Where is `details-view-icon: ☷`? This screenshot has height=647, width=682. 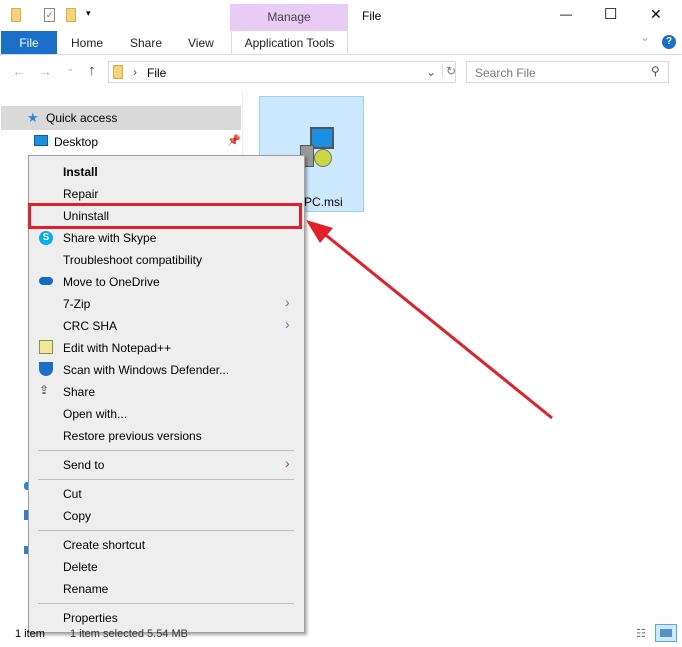 details-view-icon: ☷ is located at coordinates (641, 633).